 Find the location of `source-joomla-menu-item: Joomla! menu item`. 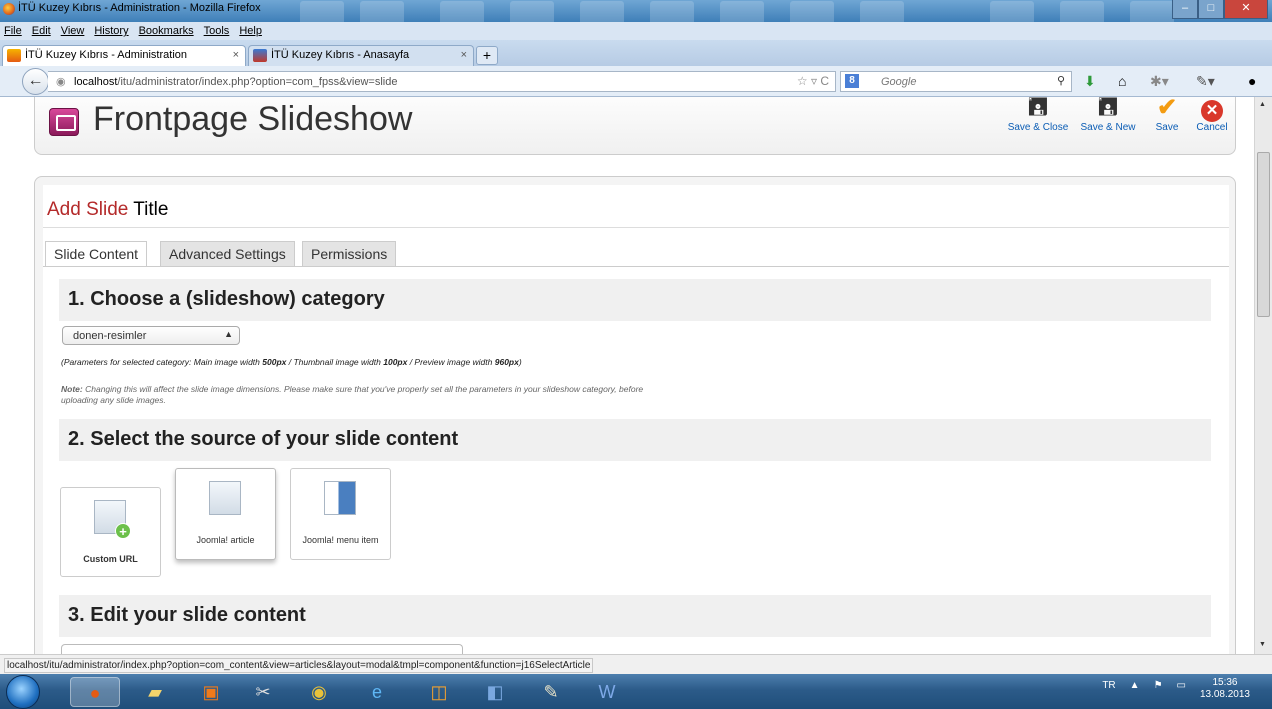

source-joomla-menu-item: Joomla! menu item is located at coordinates (340, 514).